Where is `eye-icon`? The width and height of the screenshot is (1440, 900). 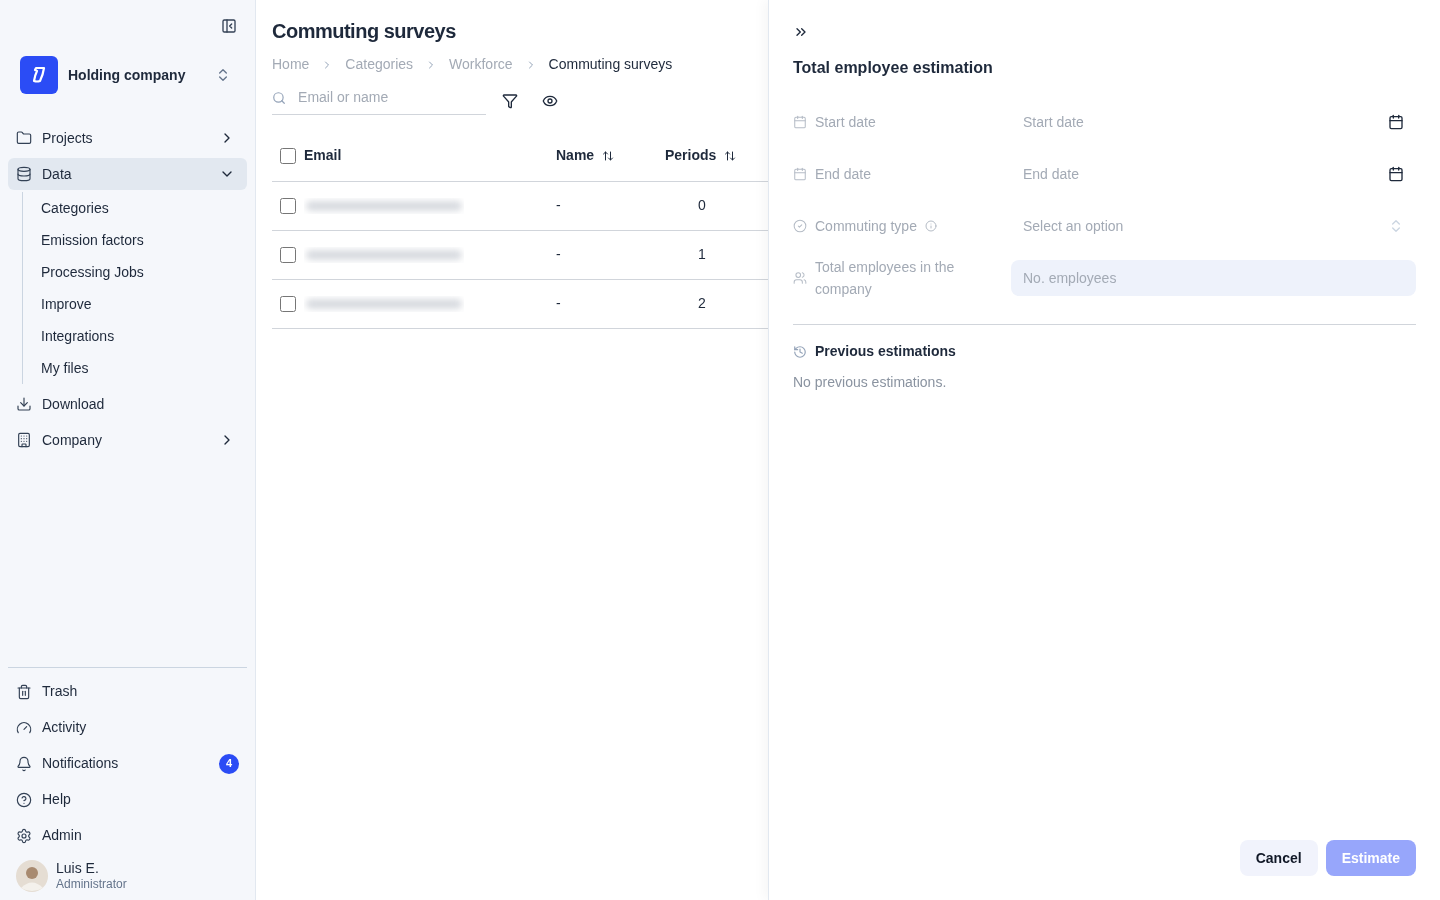
eye-icon is located at coordinates (550, 101).